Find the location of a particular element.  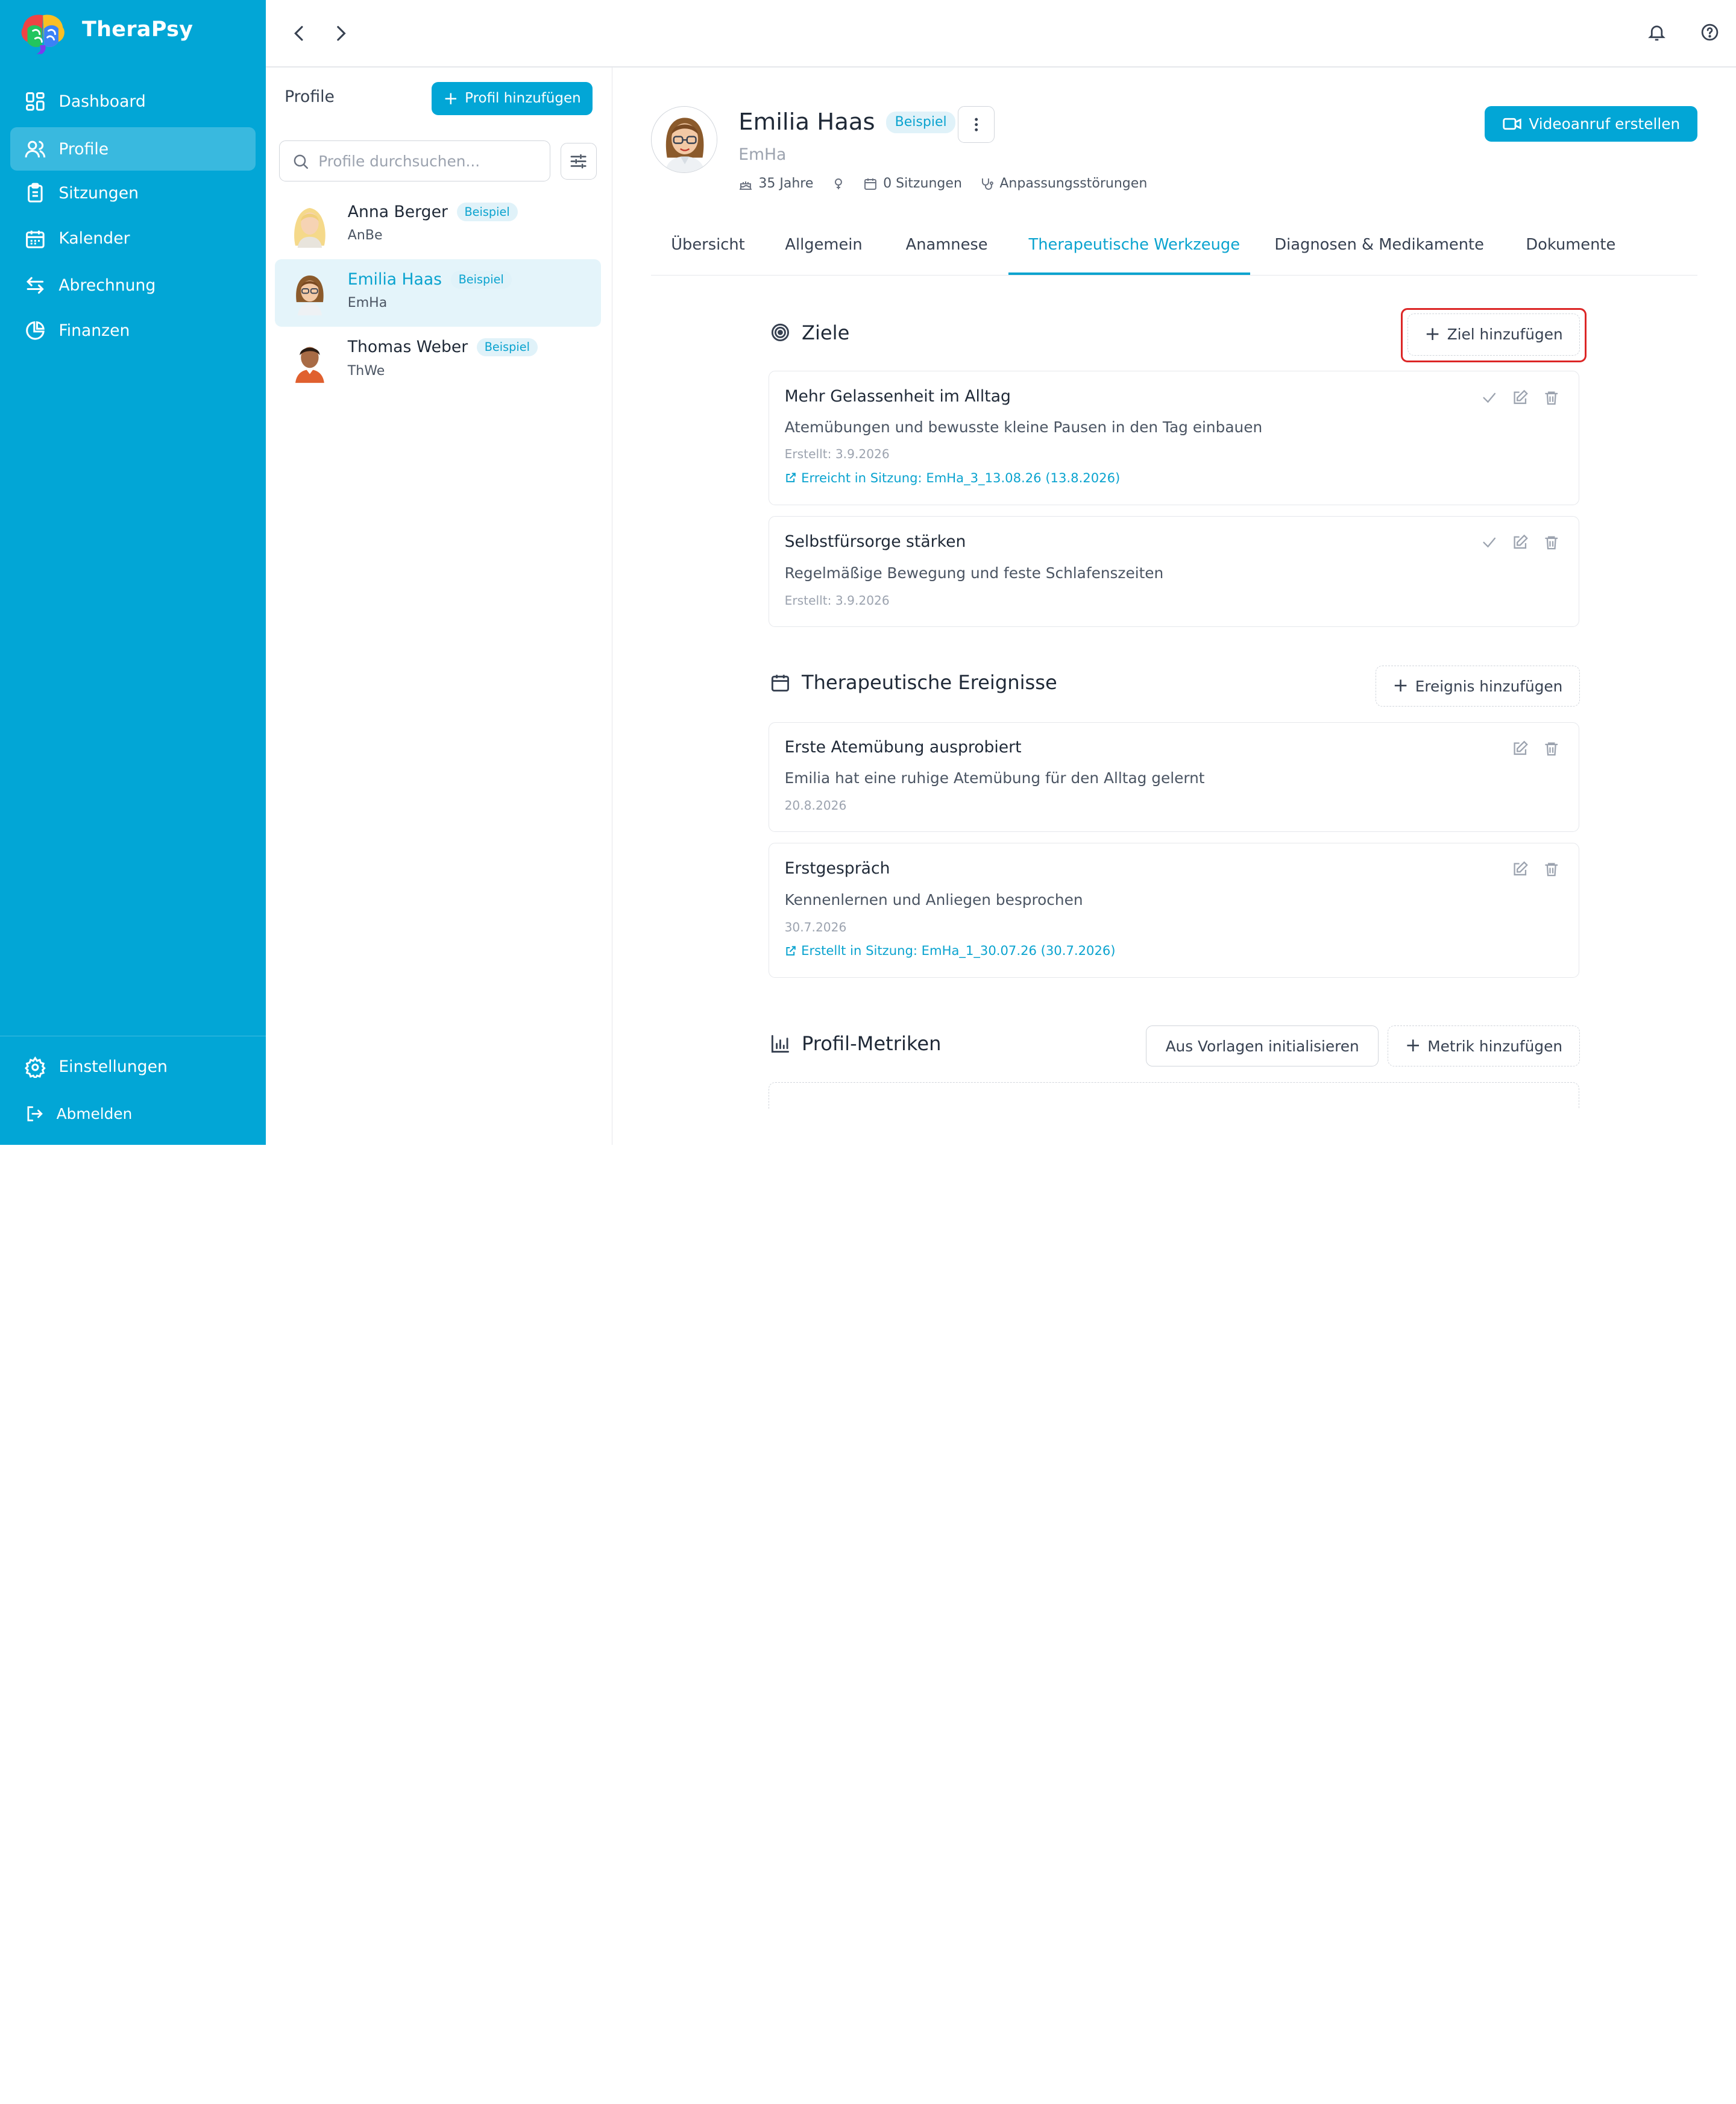

init-from-templates-button: Aus Vorlagen initialisieren is located at coordinates (1262, 1046).